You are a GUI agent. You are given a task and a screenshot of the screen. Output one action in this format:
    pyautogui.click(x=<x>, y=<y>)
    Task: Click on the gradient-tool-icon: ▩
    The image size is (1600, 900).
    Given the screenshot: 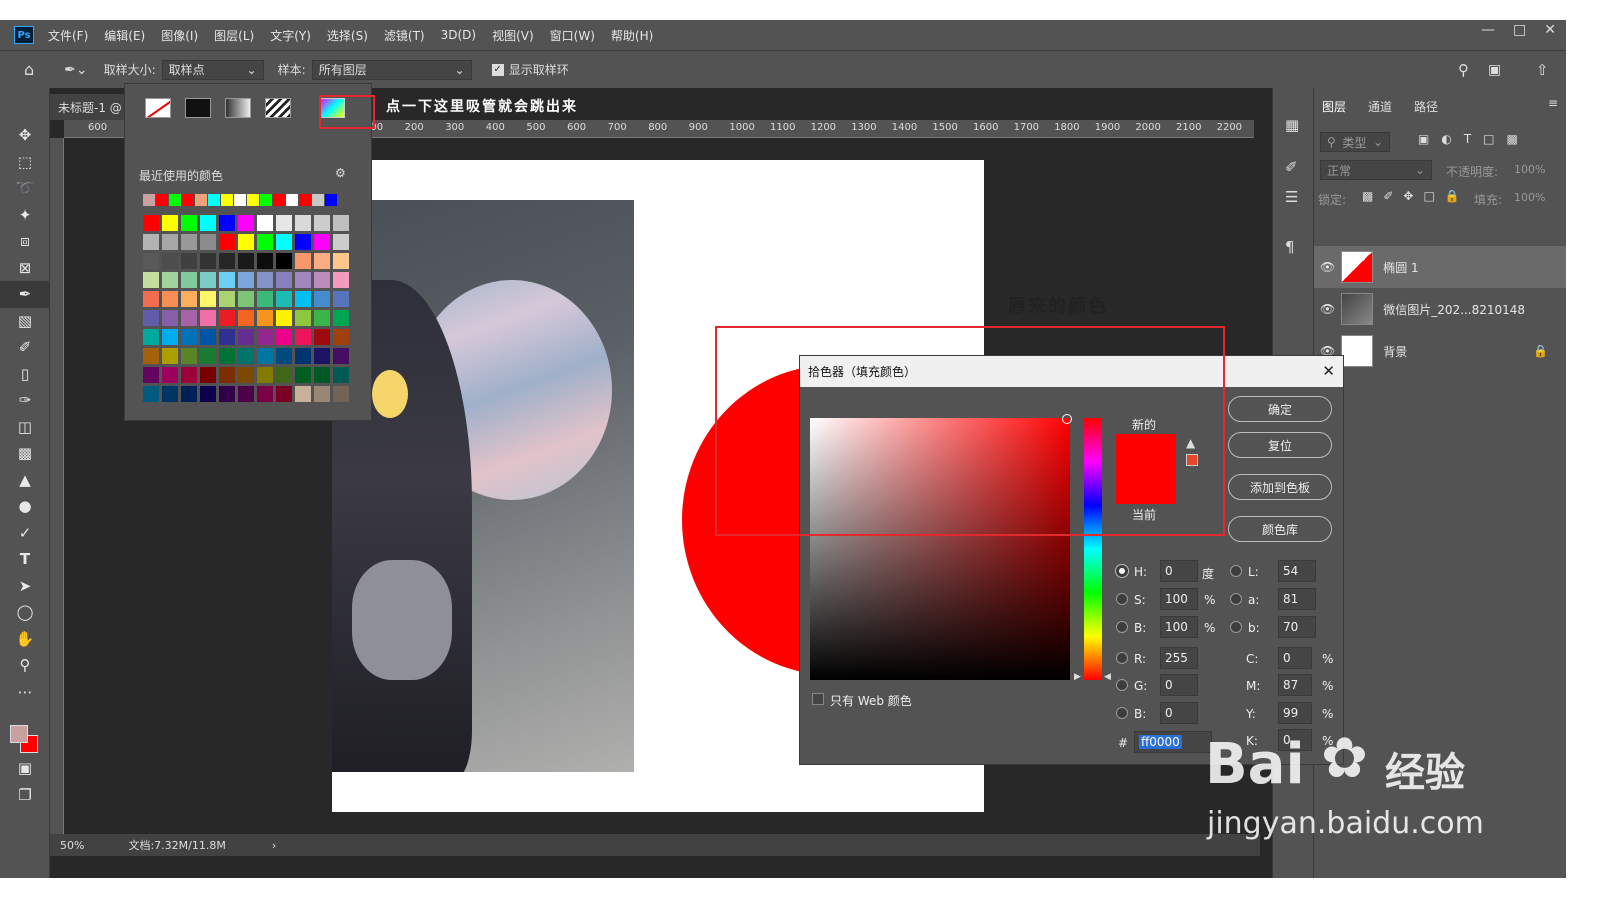 What is the action you would take?
    pyautogui.click(x=25, y=453)
    